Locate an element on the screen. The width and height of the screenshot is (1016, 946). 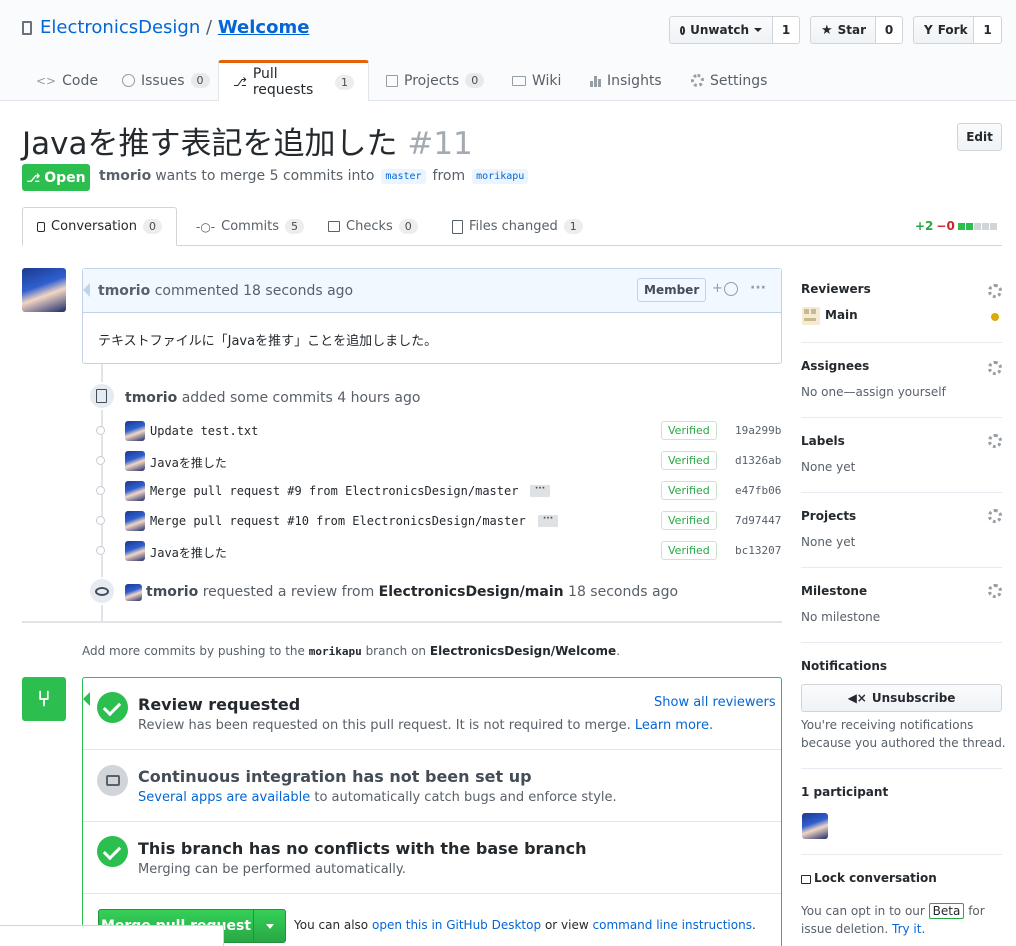
edit-title-button: Edit is located at coordinates (979, 137).